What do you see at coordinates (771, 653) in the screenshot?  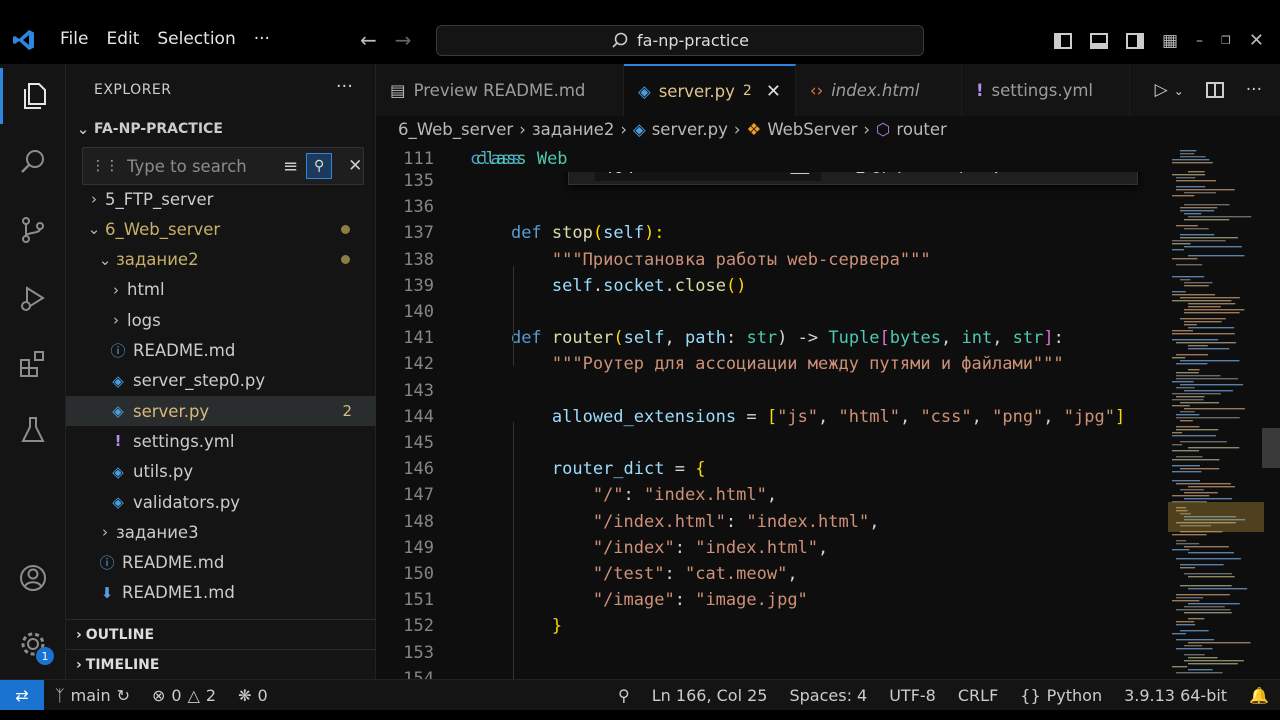 I see `code-line: 153` at bounding box center [771, 653].